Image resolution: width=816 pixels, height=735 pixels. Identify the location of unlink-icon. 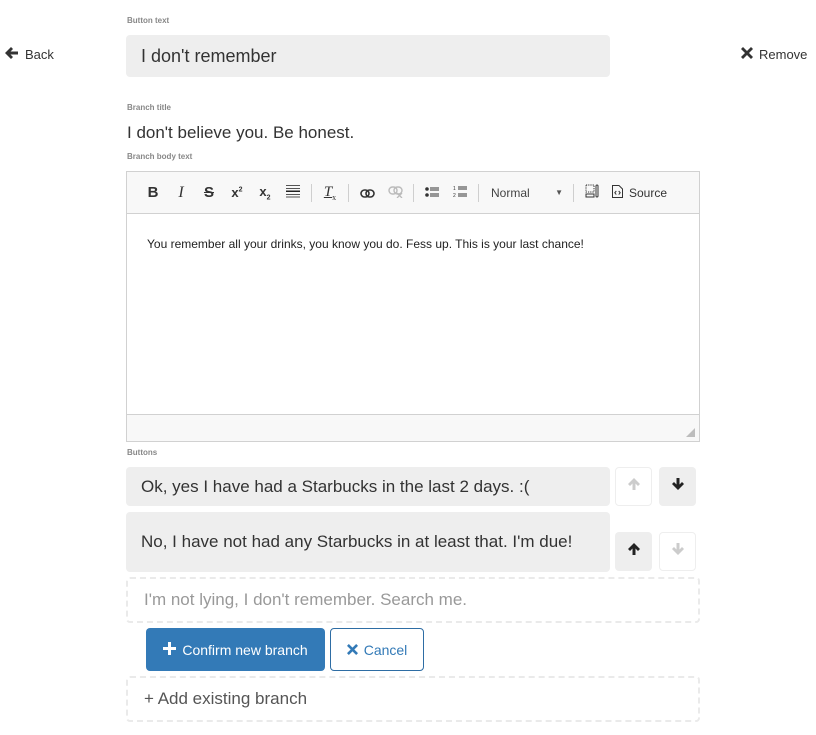
(395, 193).